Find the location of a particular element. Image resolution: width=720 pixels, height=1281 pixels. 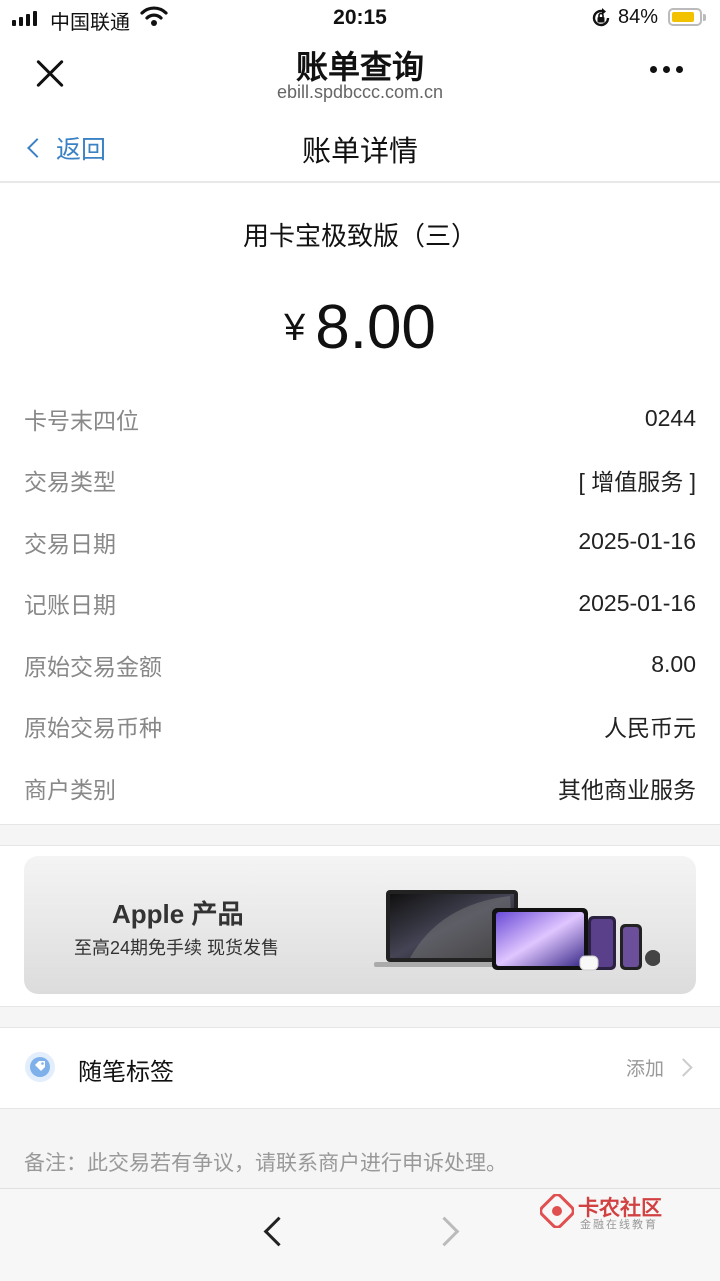

apple-devices-image is located at coordinates (517, 930).